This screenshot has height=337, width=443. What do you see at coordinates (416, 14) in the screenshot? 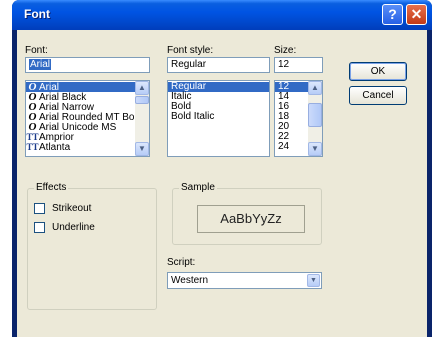
I see `close-button: ✕` at bounding box center [416, 14].